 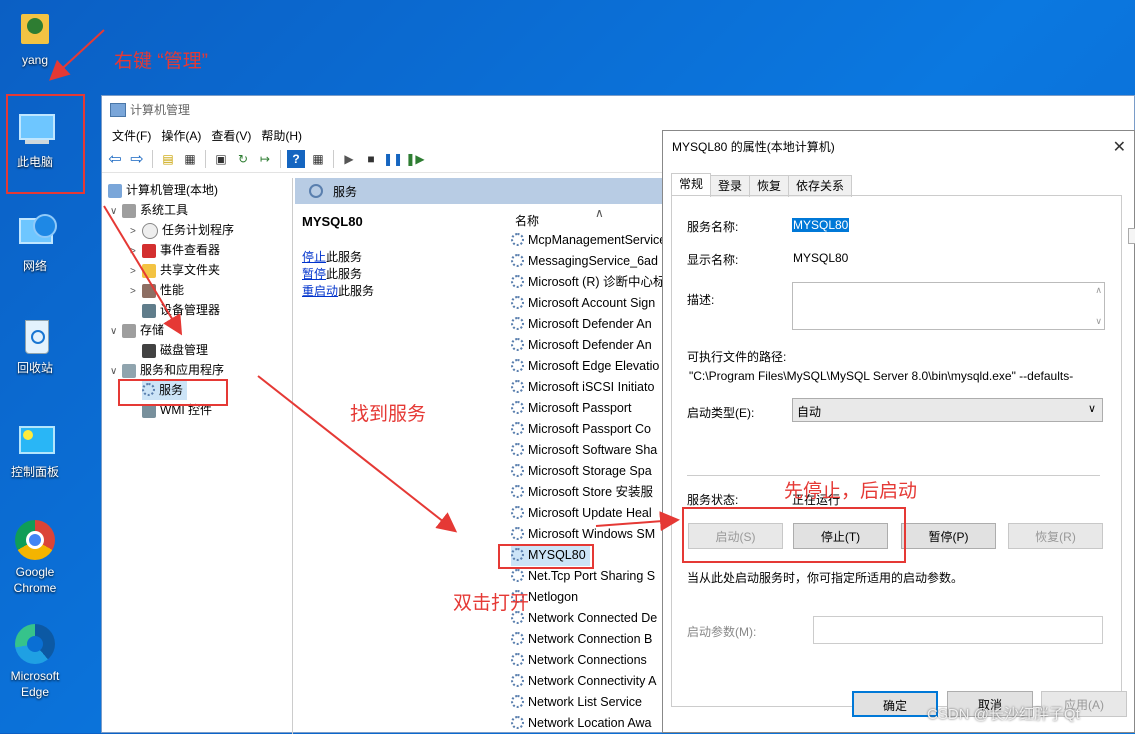 I want to click on arrow-to-dialog-buttons, so click(x=637, y=521).